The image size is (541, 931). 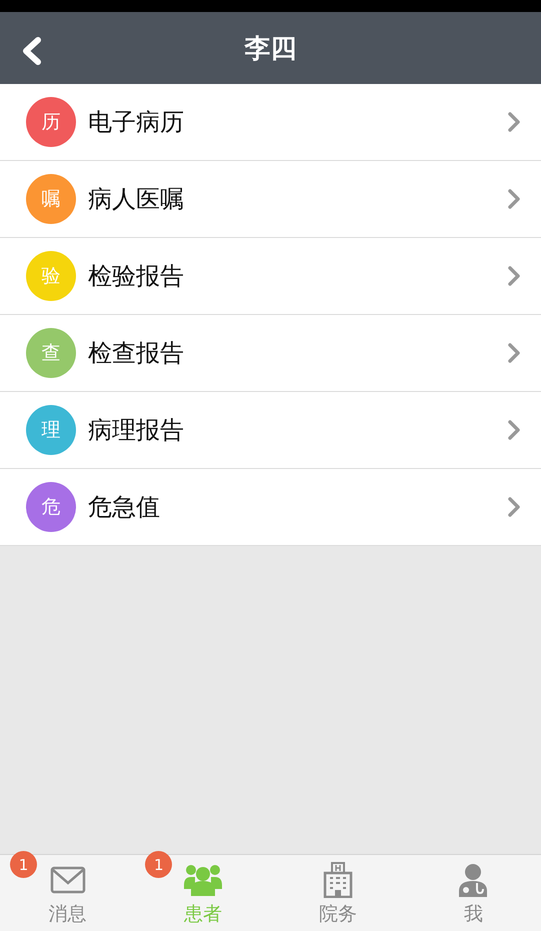 What do you see at coordinates (473, 914) in the screenshot?
I see `tab-label: 我` at bounding box center [473, 914].